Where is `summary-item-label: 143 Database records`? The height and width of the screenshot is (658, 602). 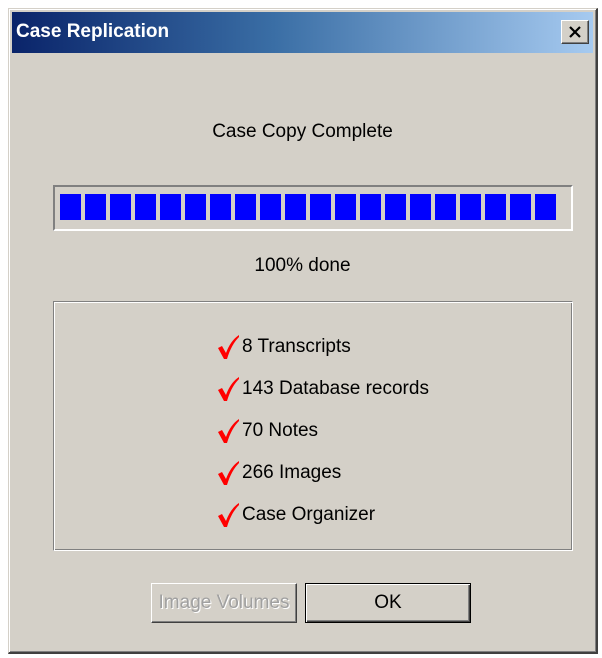
summary-item-label: 143 Database records is located at coordinates (335, 388).